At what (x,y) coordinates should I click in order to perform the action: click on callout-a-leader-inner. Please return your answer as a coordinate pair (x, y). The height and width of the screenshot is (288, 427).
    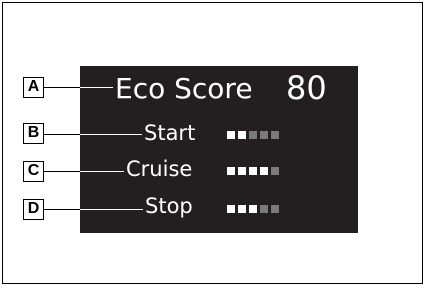
    Looking at the image, I should click on (96, 87).